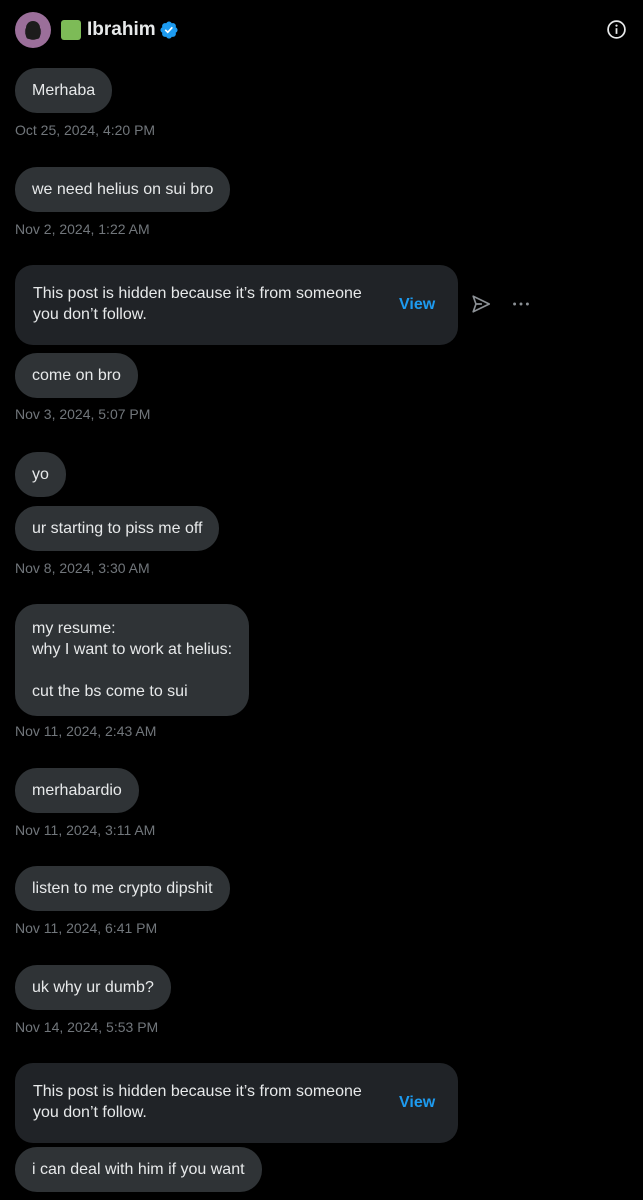  I want to click on message-timestamp: Oct 25, 2024, 4:20 PM, so click(85, 130).